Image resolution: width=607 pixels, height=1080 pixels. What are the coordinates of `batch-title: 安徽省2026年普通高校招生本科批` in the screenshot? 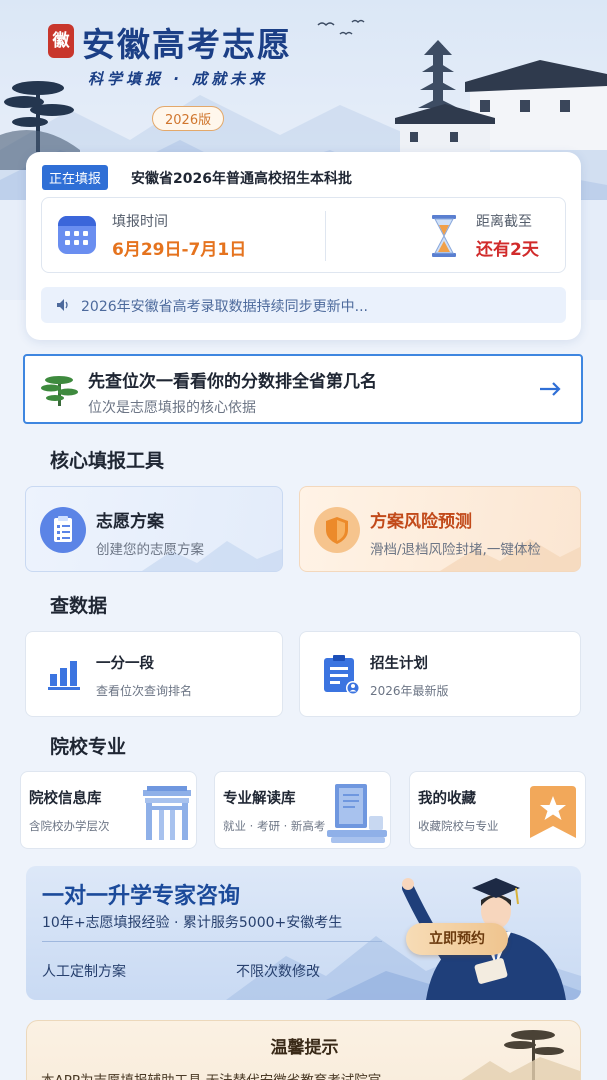 It's located at (241, 179).